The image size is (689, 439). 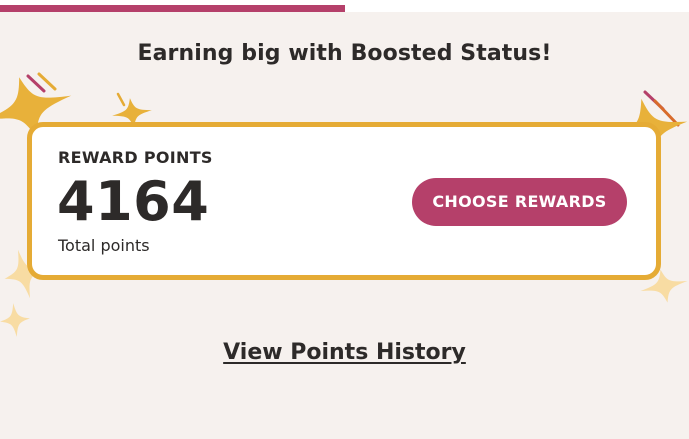 I want to click on points-value: 4164, so click(x=133, y=201).